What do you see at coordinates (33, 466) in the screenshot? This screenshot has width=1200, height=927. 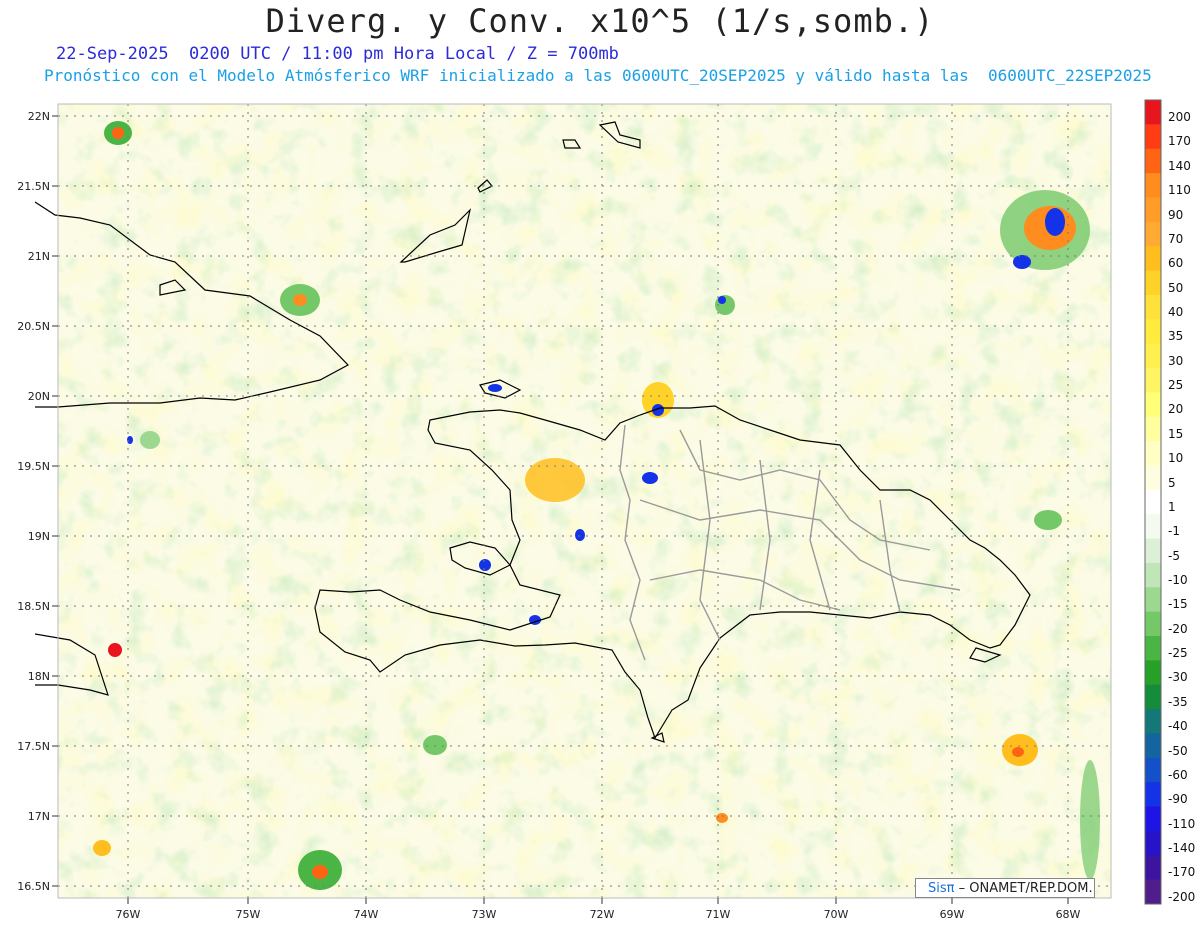 I see `lat-label: 19.5N` at bounding box center [33, 466].